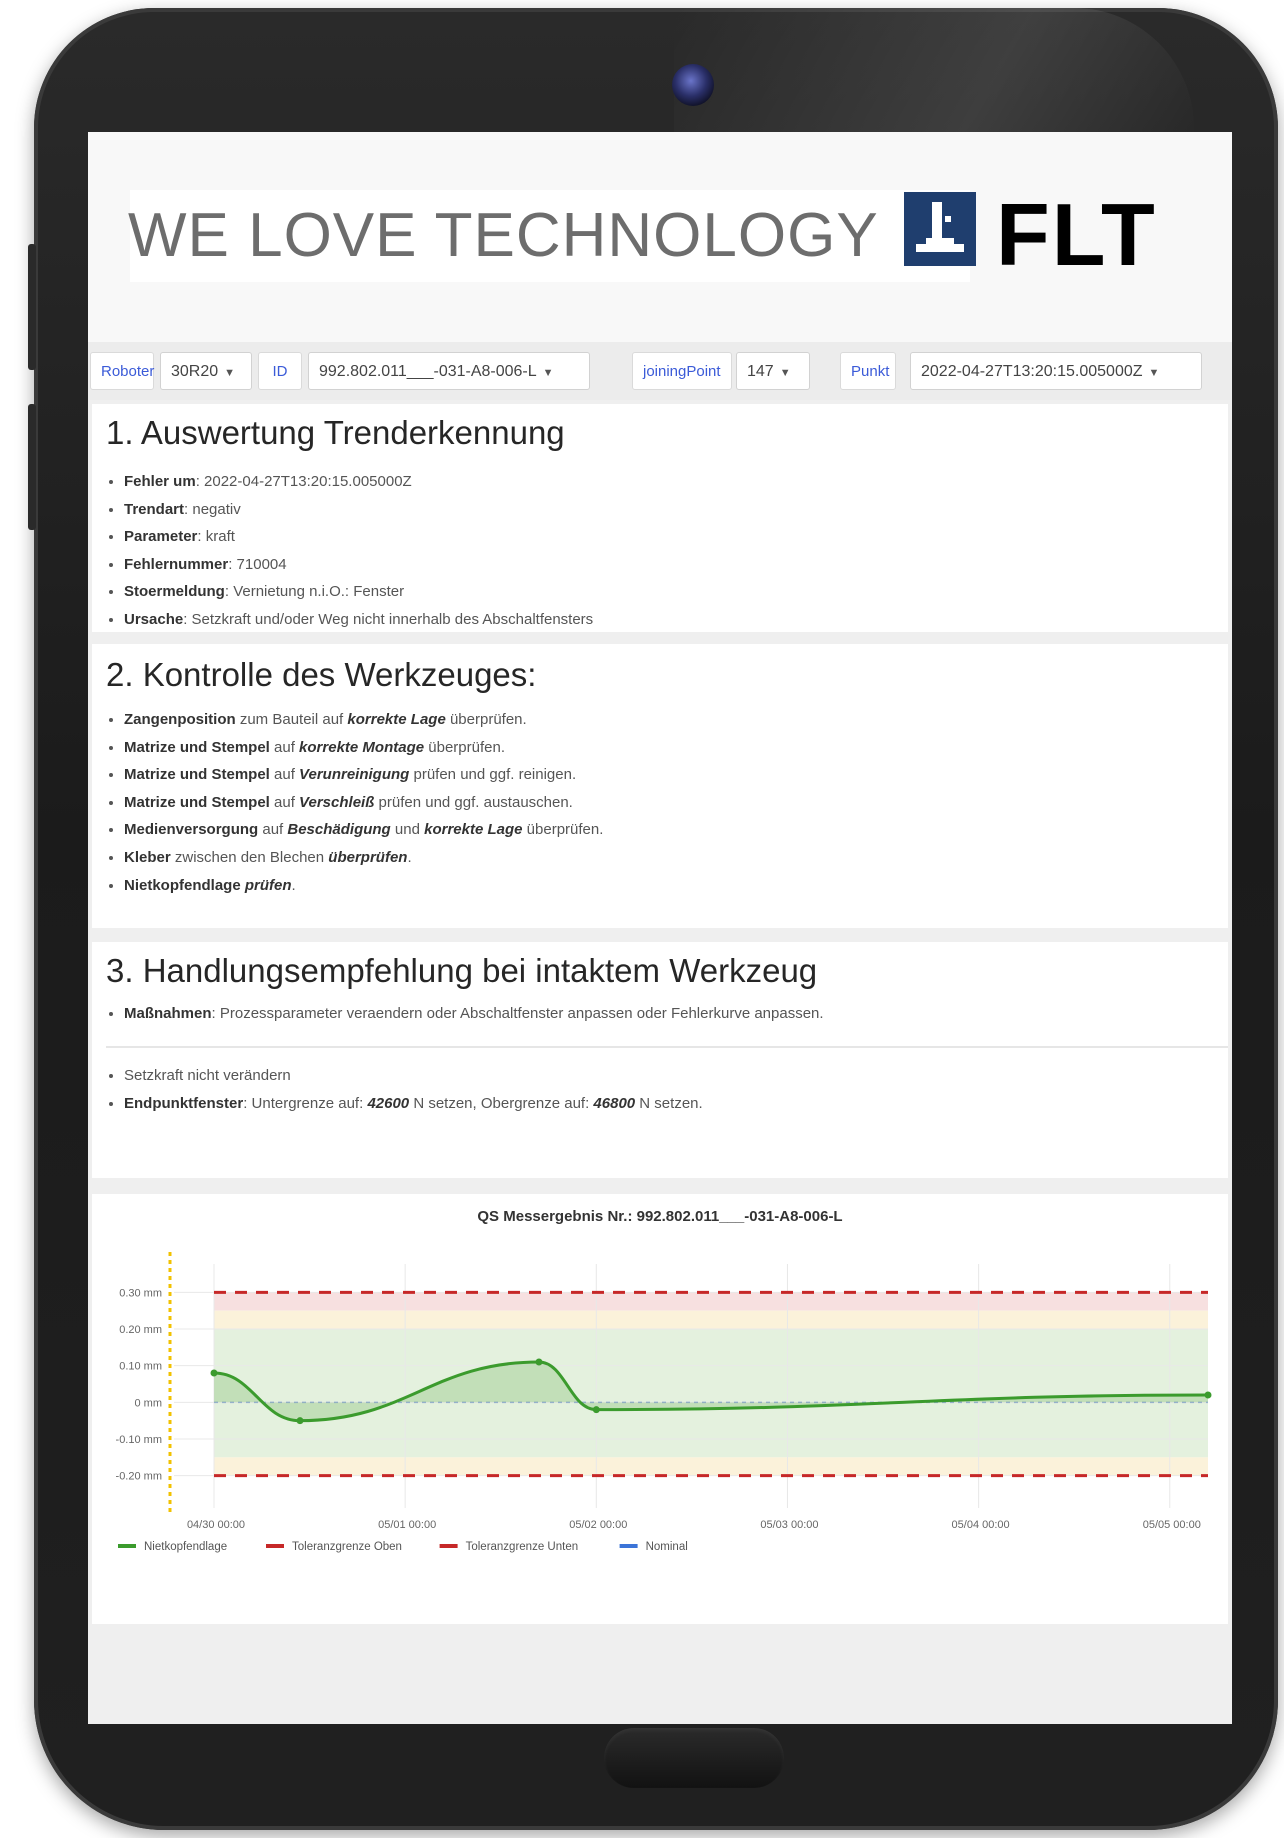 This screenshot has width=1284, height=1838. I want to click on band-upper-critical, so click(711, 1301).